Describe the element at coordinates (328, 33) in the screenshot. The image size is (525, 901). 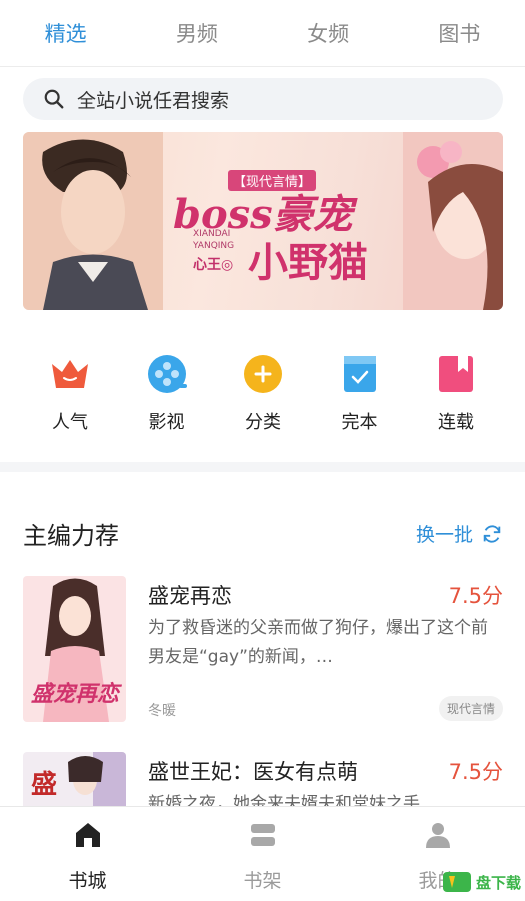
I see `tab-female: 女频` at that location.